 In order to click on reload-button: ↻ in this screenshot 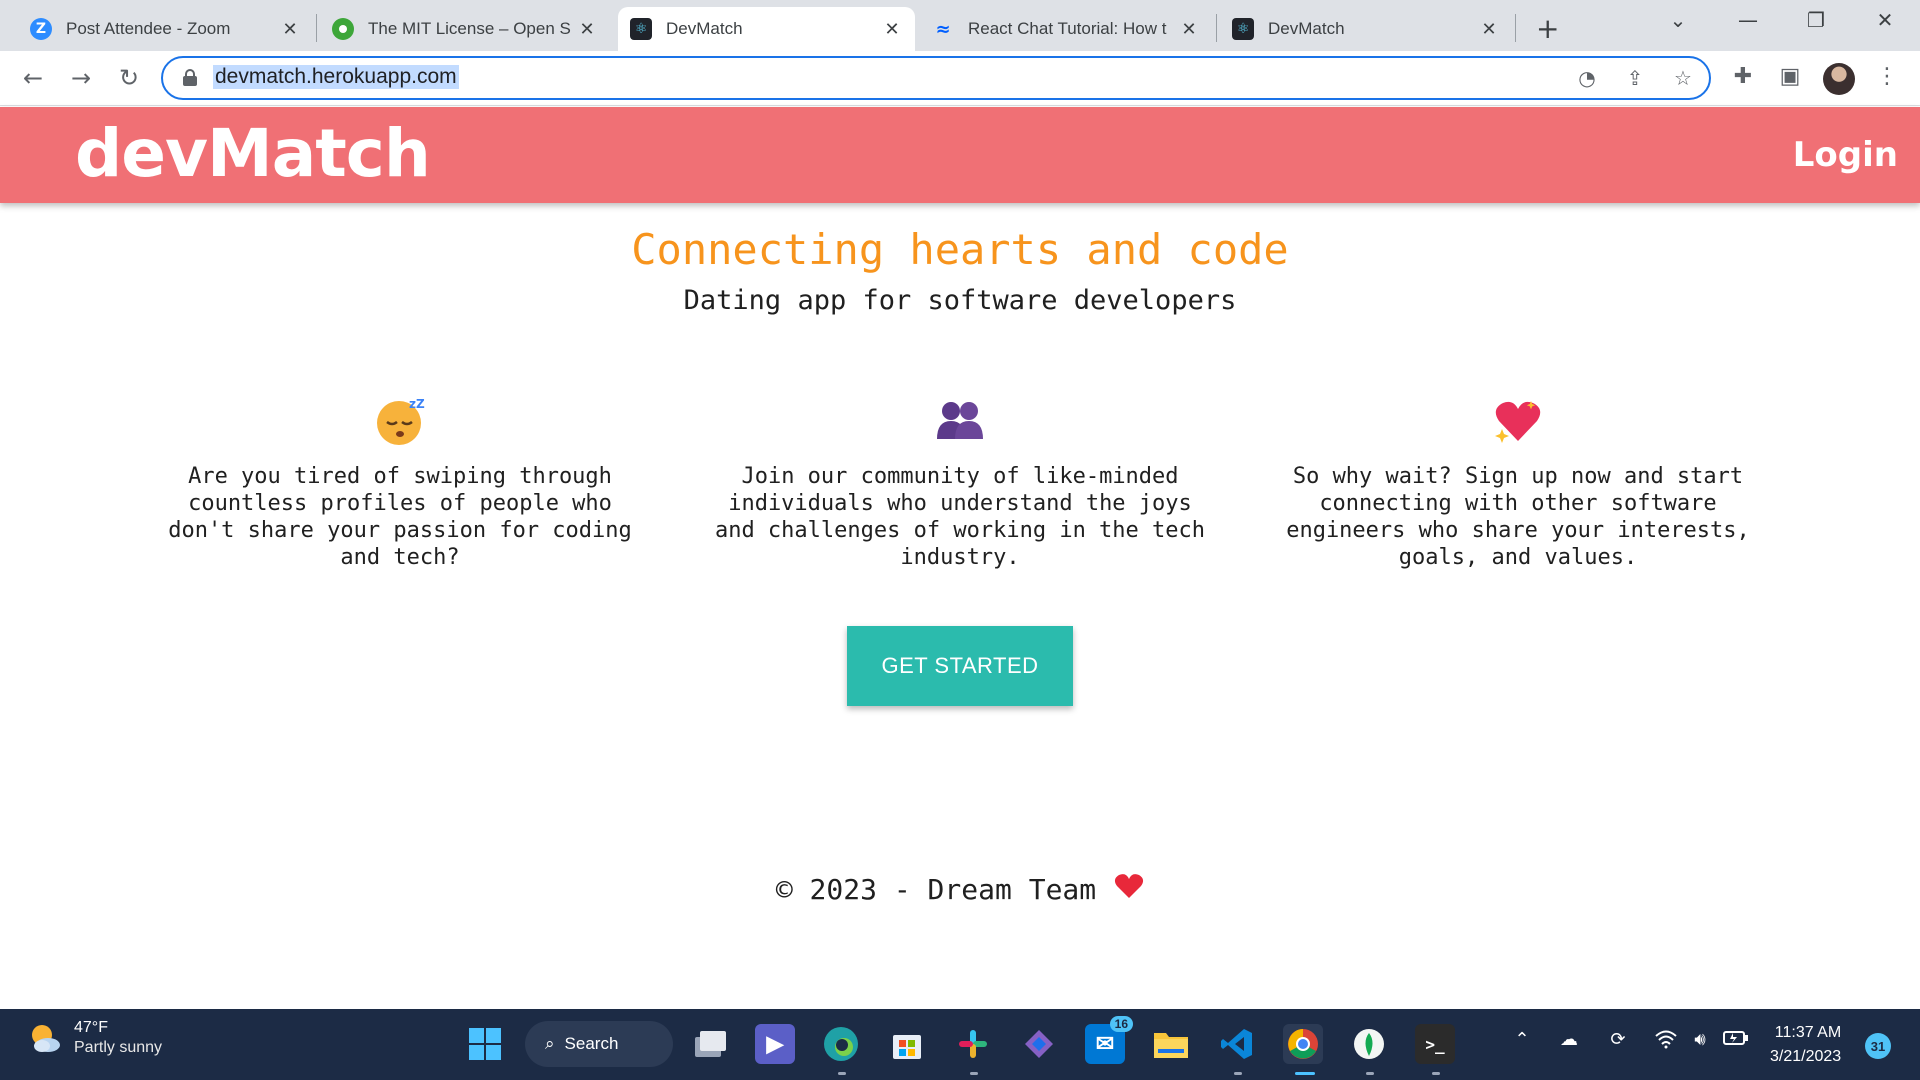, I will do `click(129, 78)`.